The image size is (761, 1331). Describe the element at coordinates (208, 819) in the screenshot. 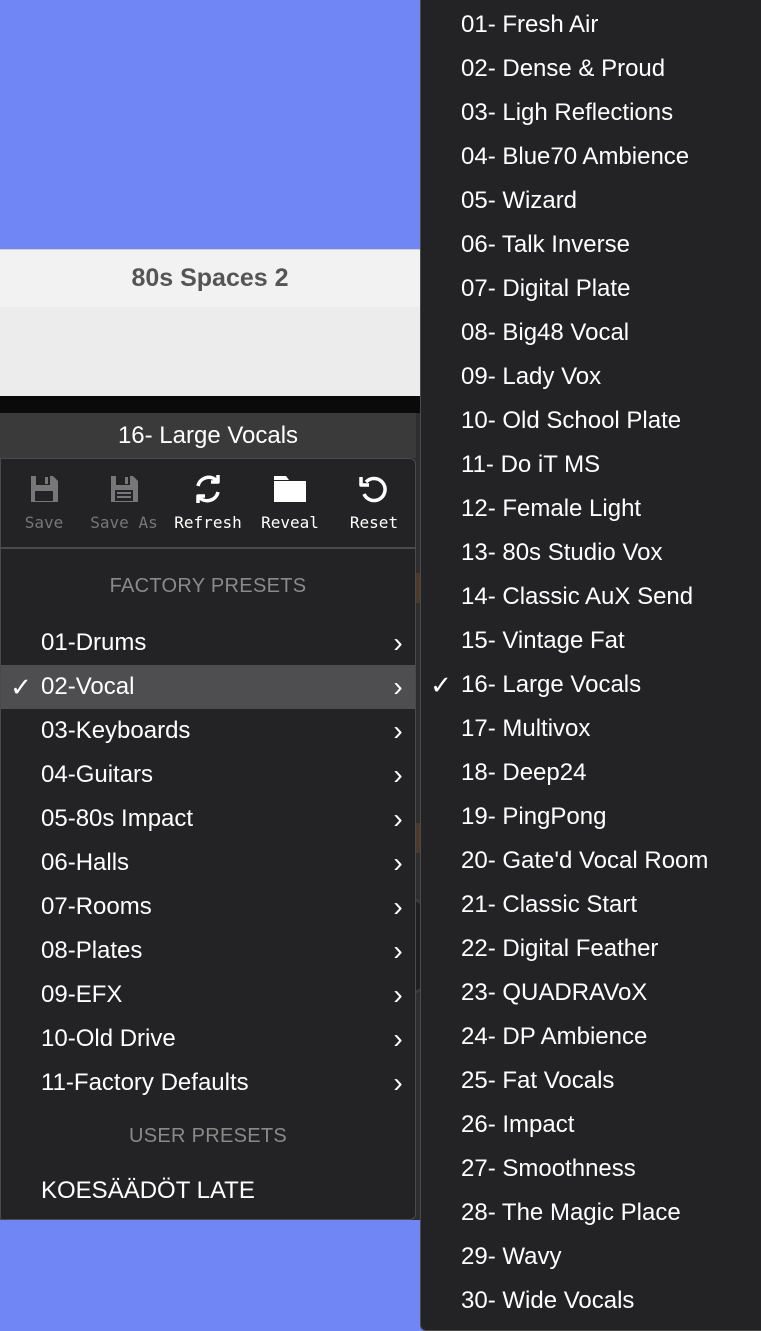

I see `category-item: 05-80s Impact ›` at that location.